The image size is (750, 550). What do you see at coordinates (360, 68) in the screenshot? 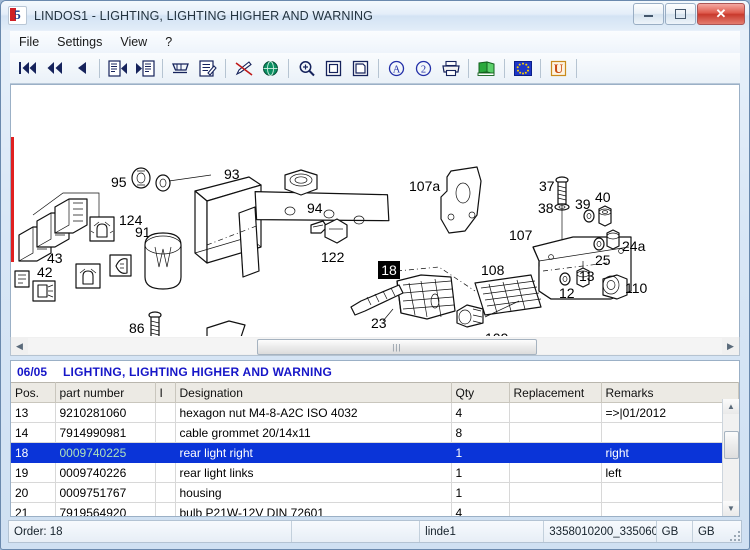
I see `page-double-icon` at bounding box center [360, 68].